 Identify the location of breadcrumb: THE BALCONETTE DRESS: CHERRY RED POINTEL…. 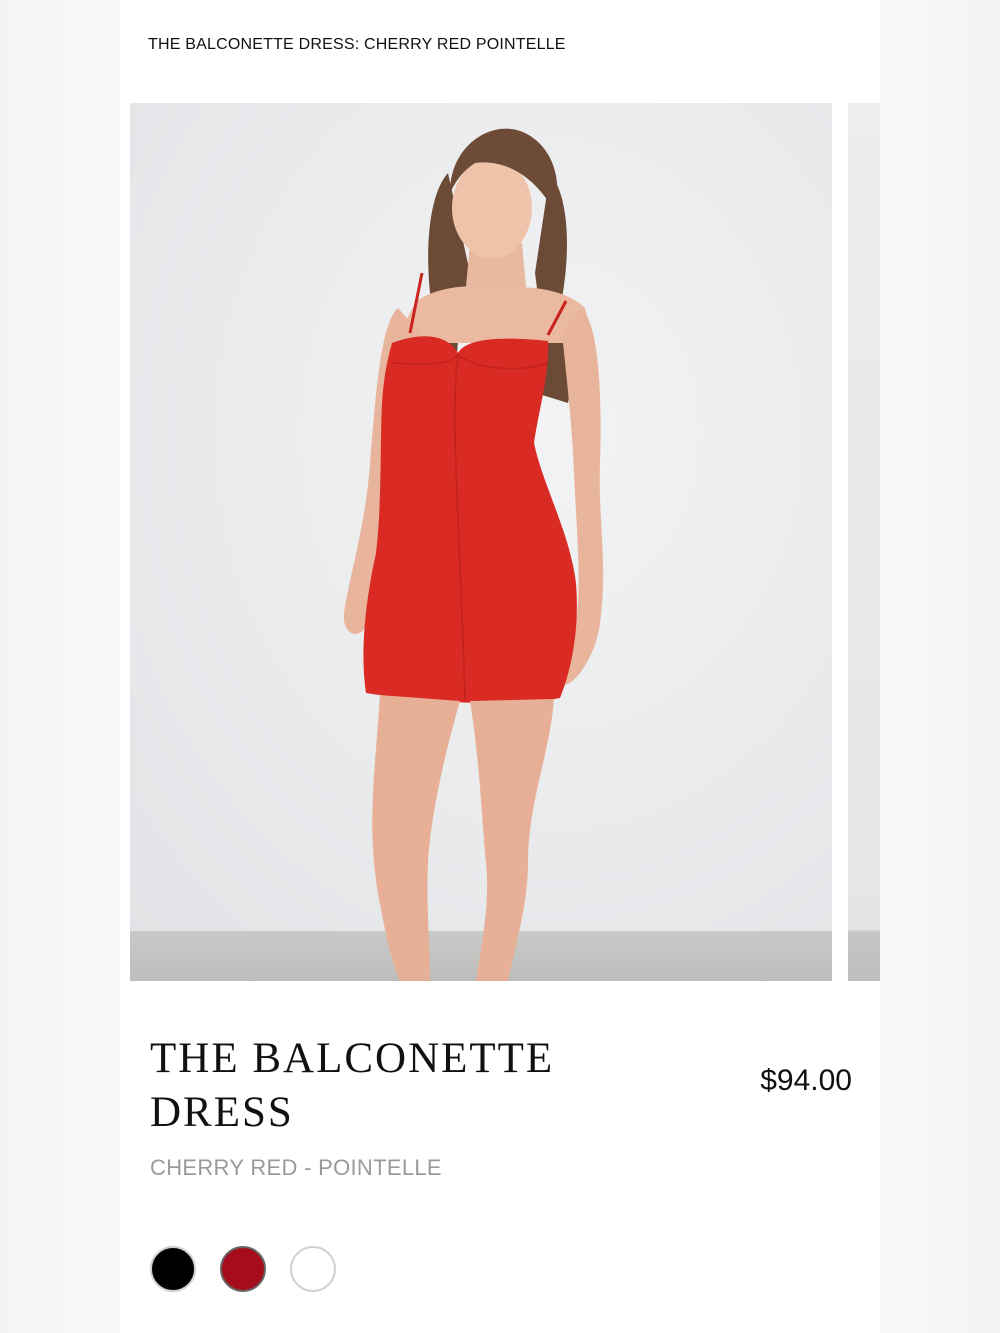
(357, 44).